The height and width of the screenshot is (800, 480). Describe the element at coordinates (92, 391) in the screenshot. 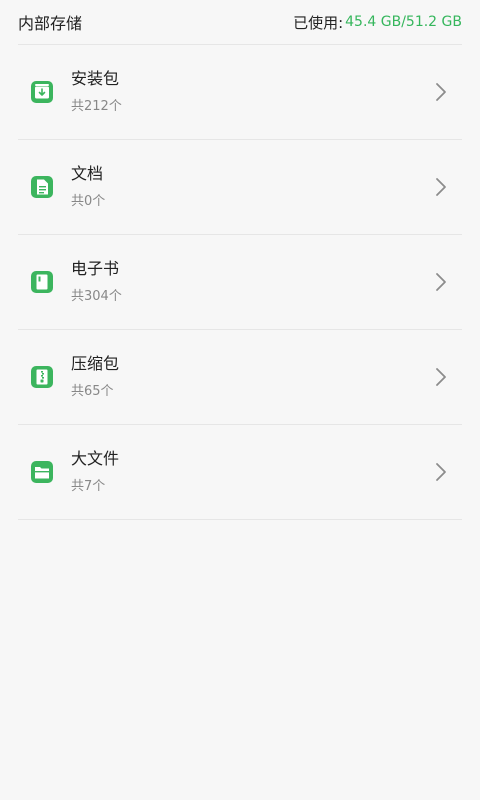

I see `category-count: 共65个` at that location.